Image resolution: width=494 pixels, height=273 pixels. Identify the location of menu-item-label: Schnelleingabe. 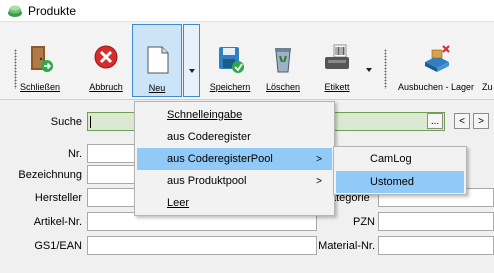
(205, 115).